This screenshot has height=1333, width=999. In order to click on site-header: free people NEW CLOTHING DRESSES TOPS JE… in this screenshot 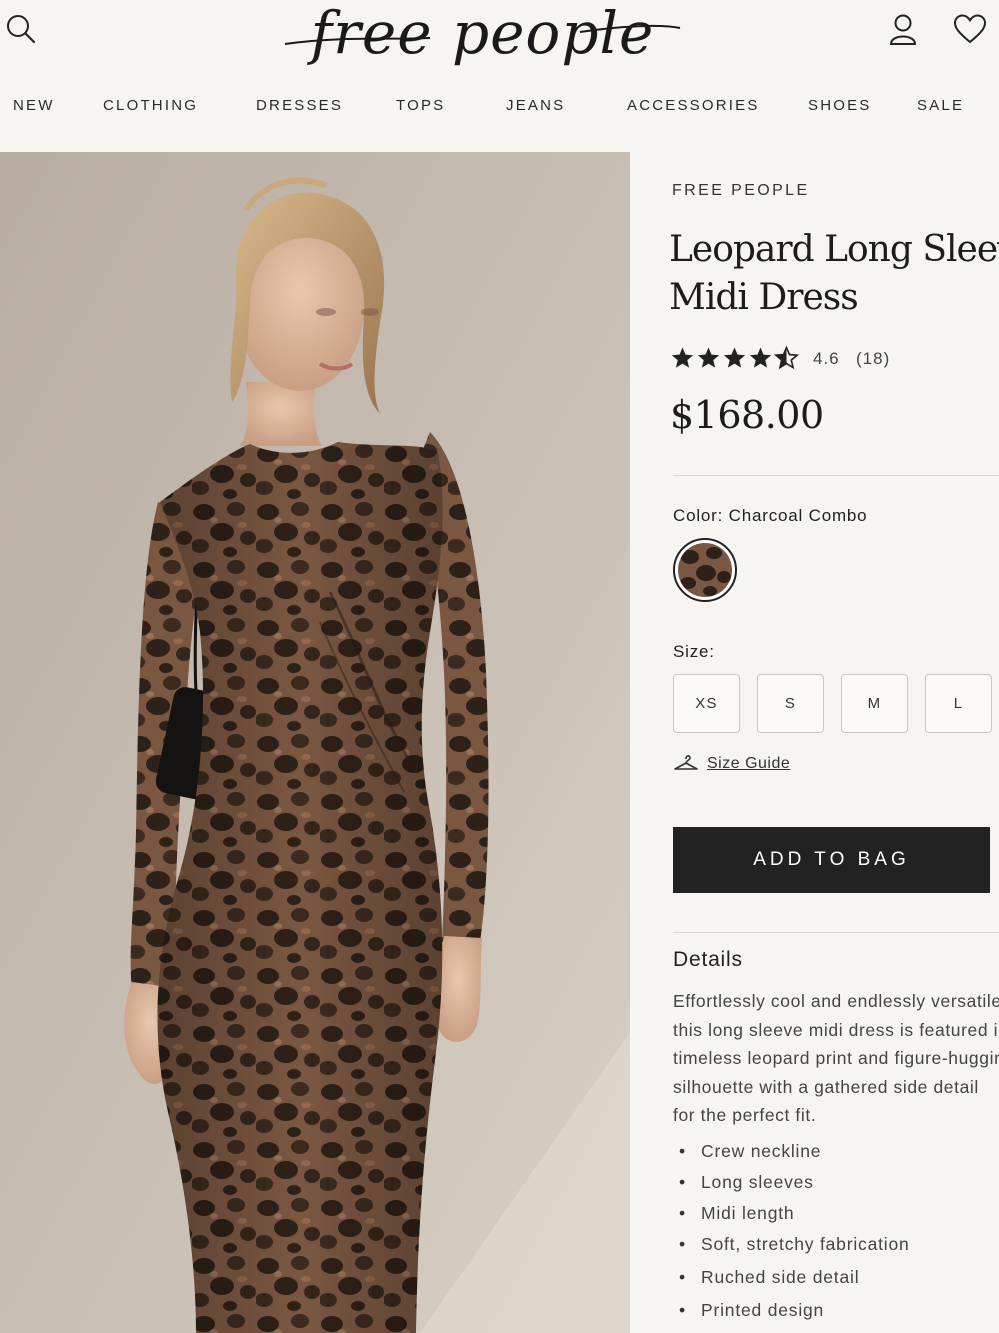, I will do `click(499, 71)`.